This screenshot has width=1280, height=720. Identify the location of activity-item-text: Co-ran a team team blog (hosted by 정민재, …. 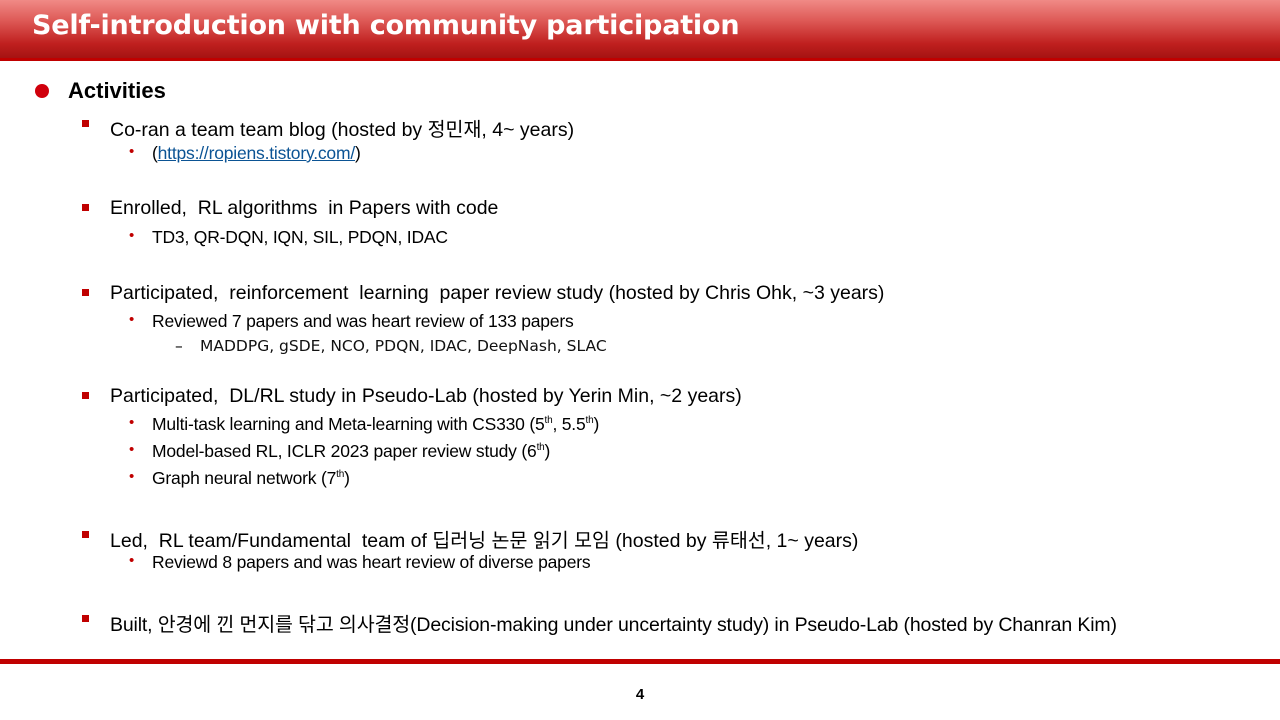
(342, 130).